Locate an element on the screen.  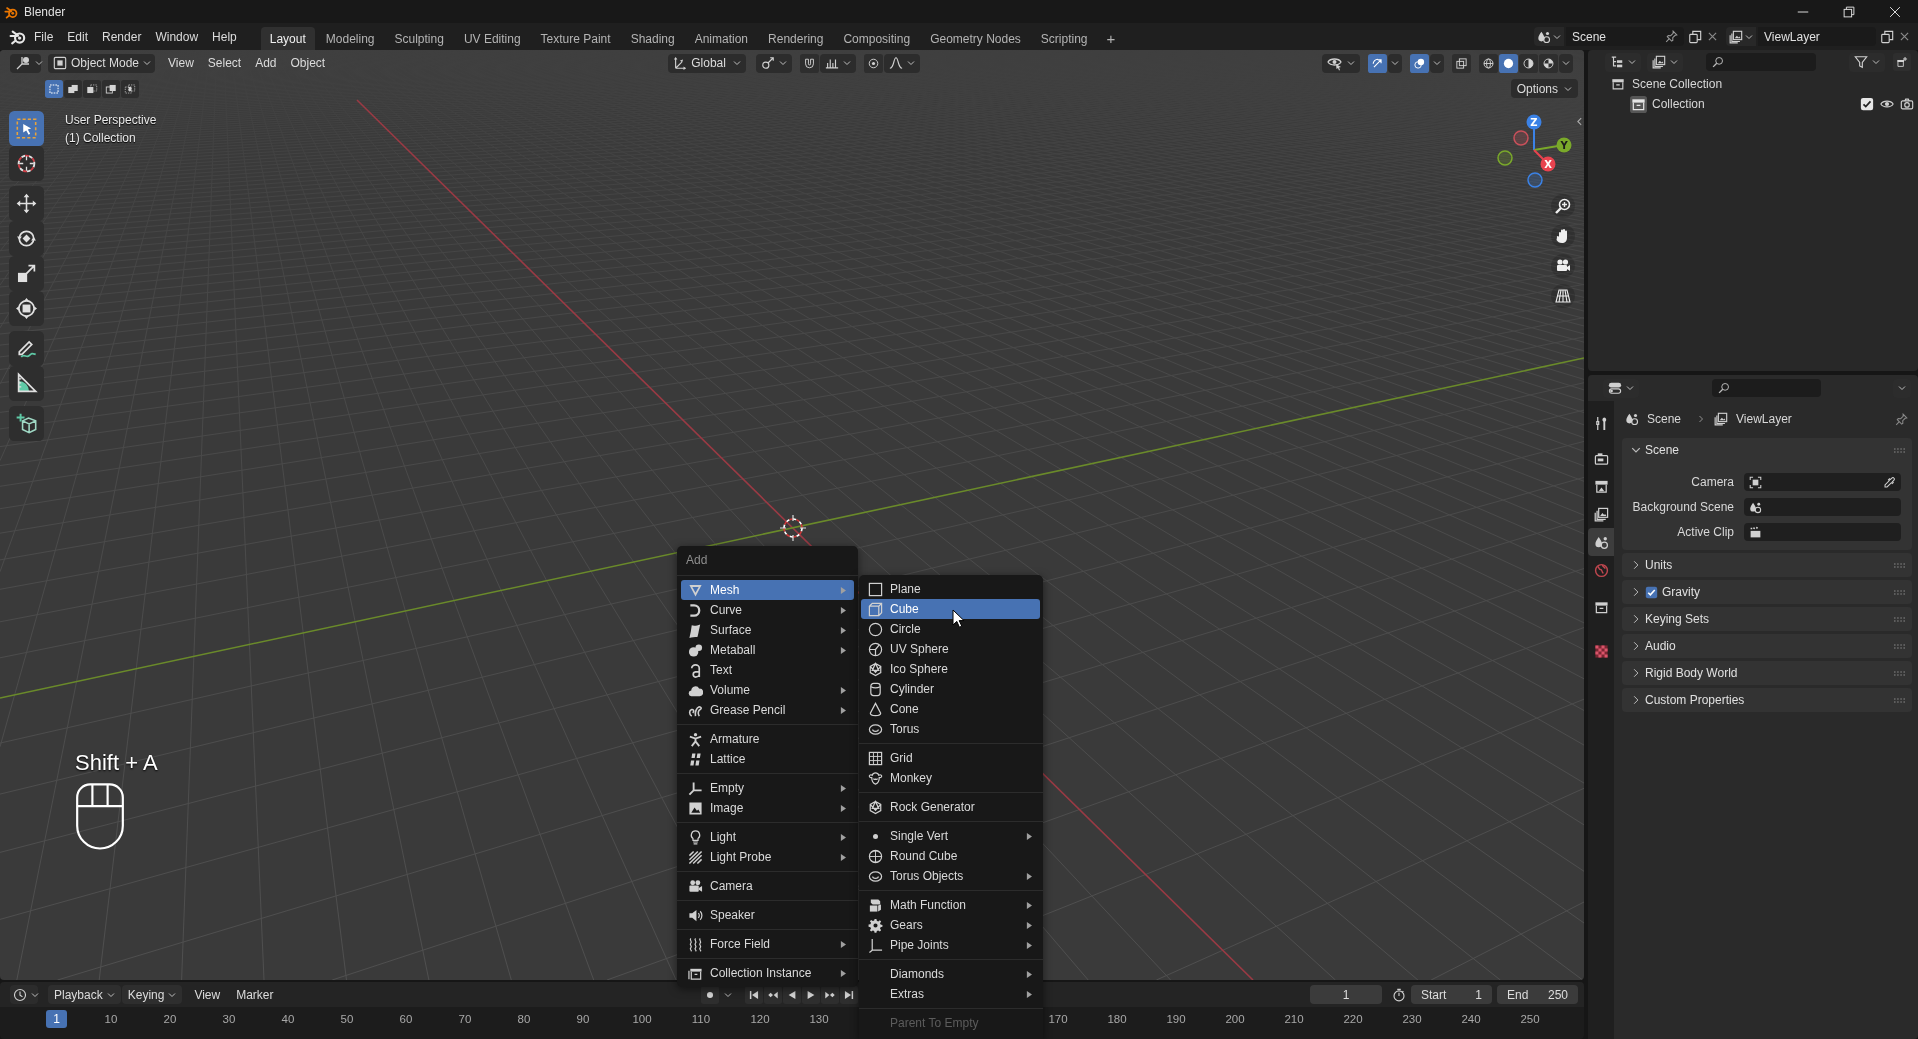
new-collection-icon is located at coordinates (1902, 62).